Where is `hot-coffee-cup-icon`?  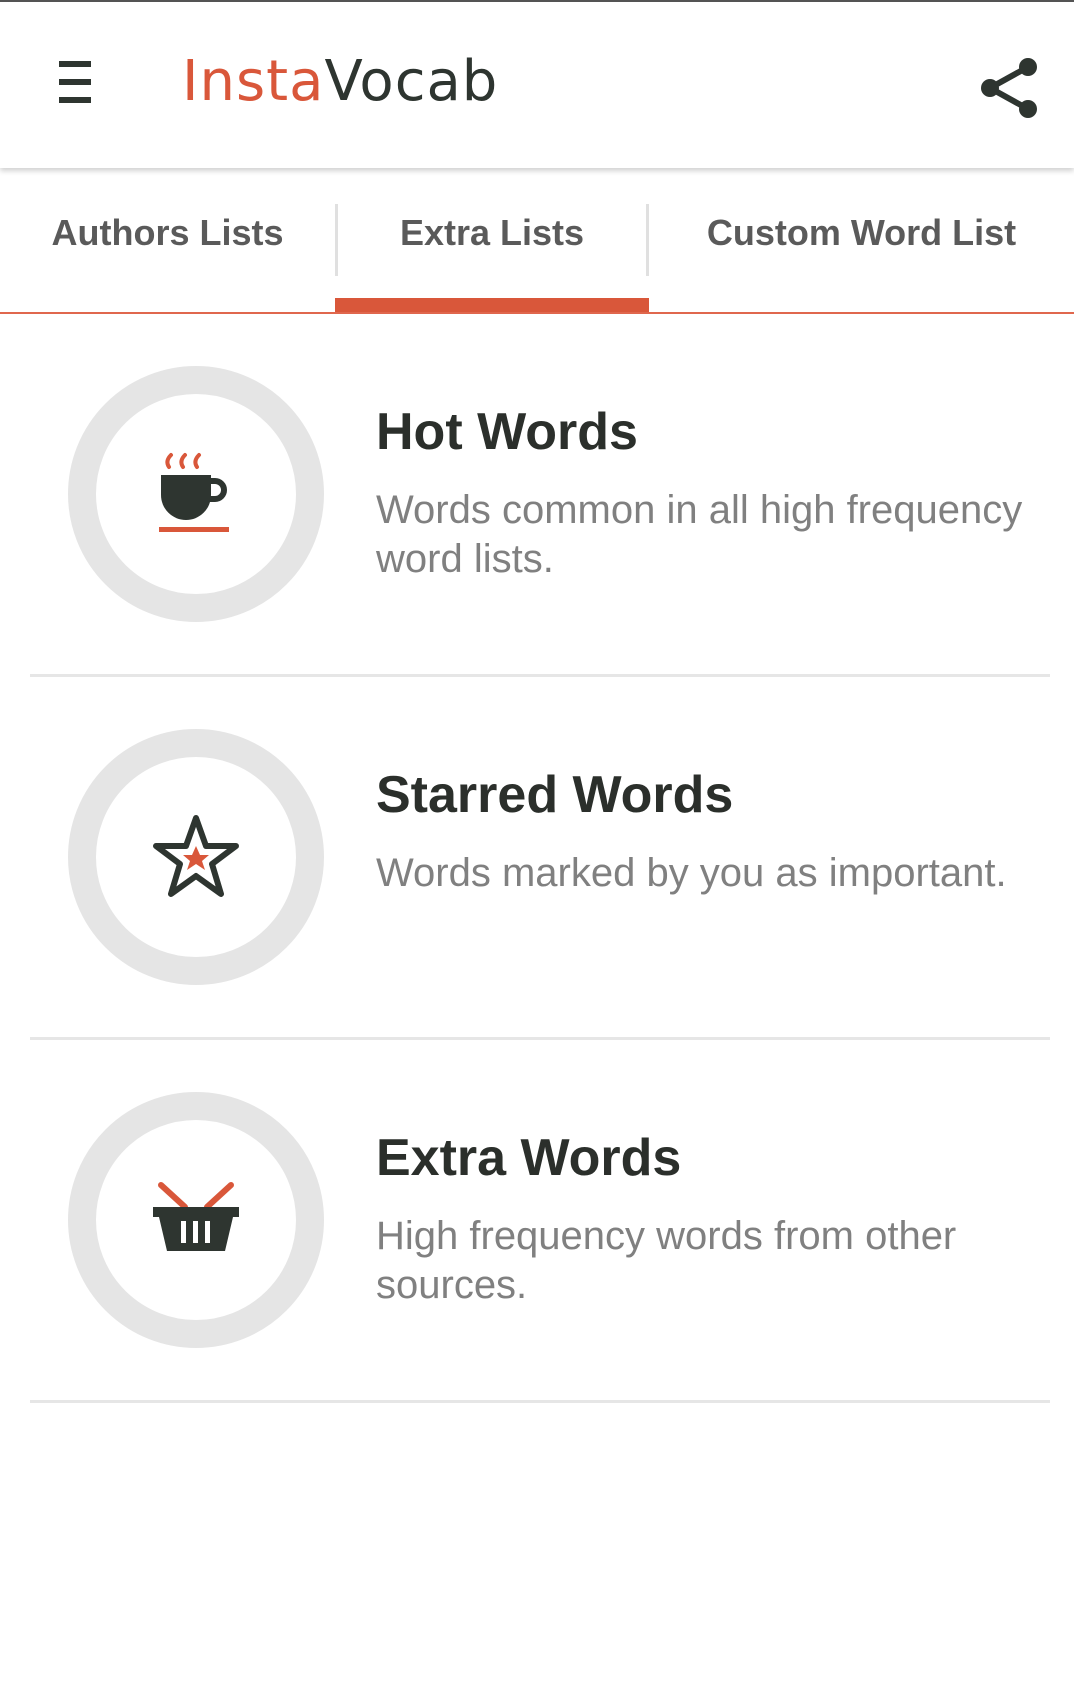 hot-coffee-cup-icon is located at coordinates (194, 492).